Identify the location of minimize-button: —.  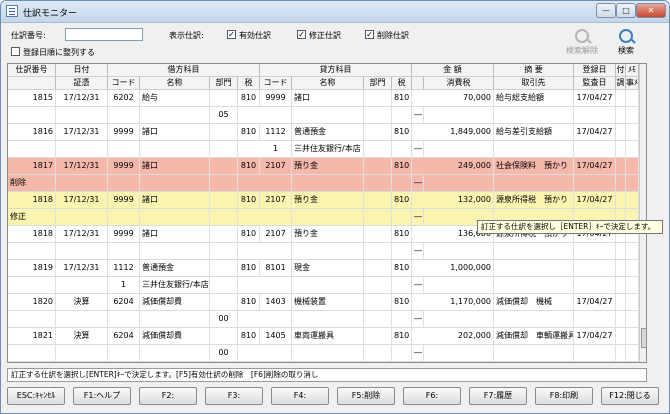
(606, 10).